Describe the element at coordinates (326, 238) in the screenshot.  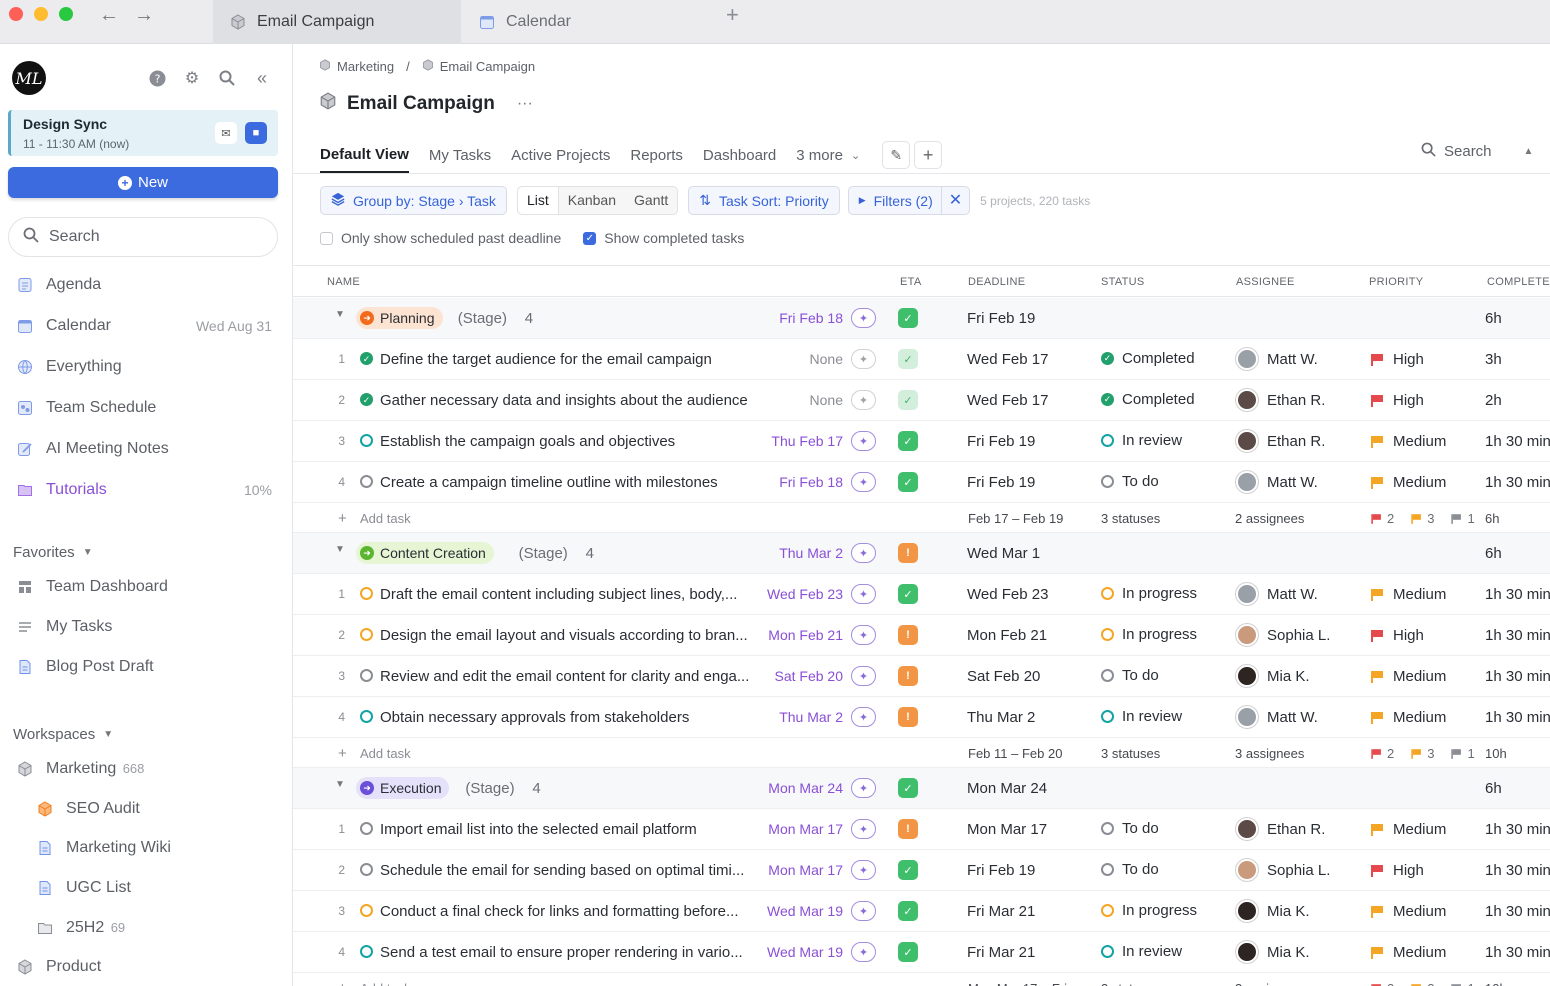
I see `past-deadline-checkbox` at that location.